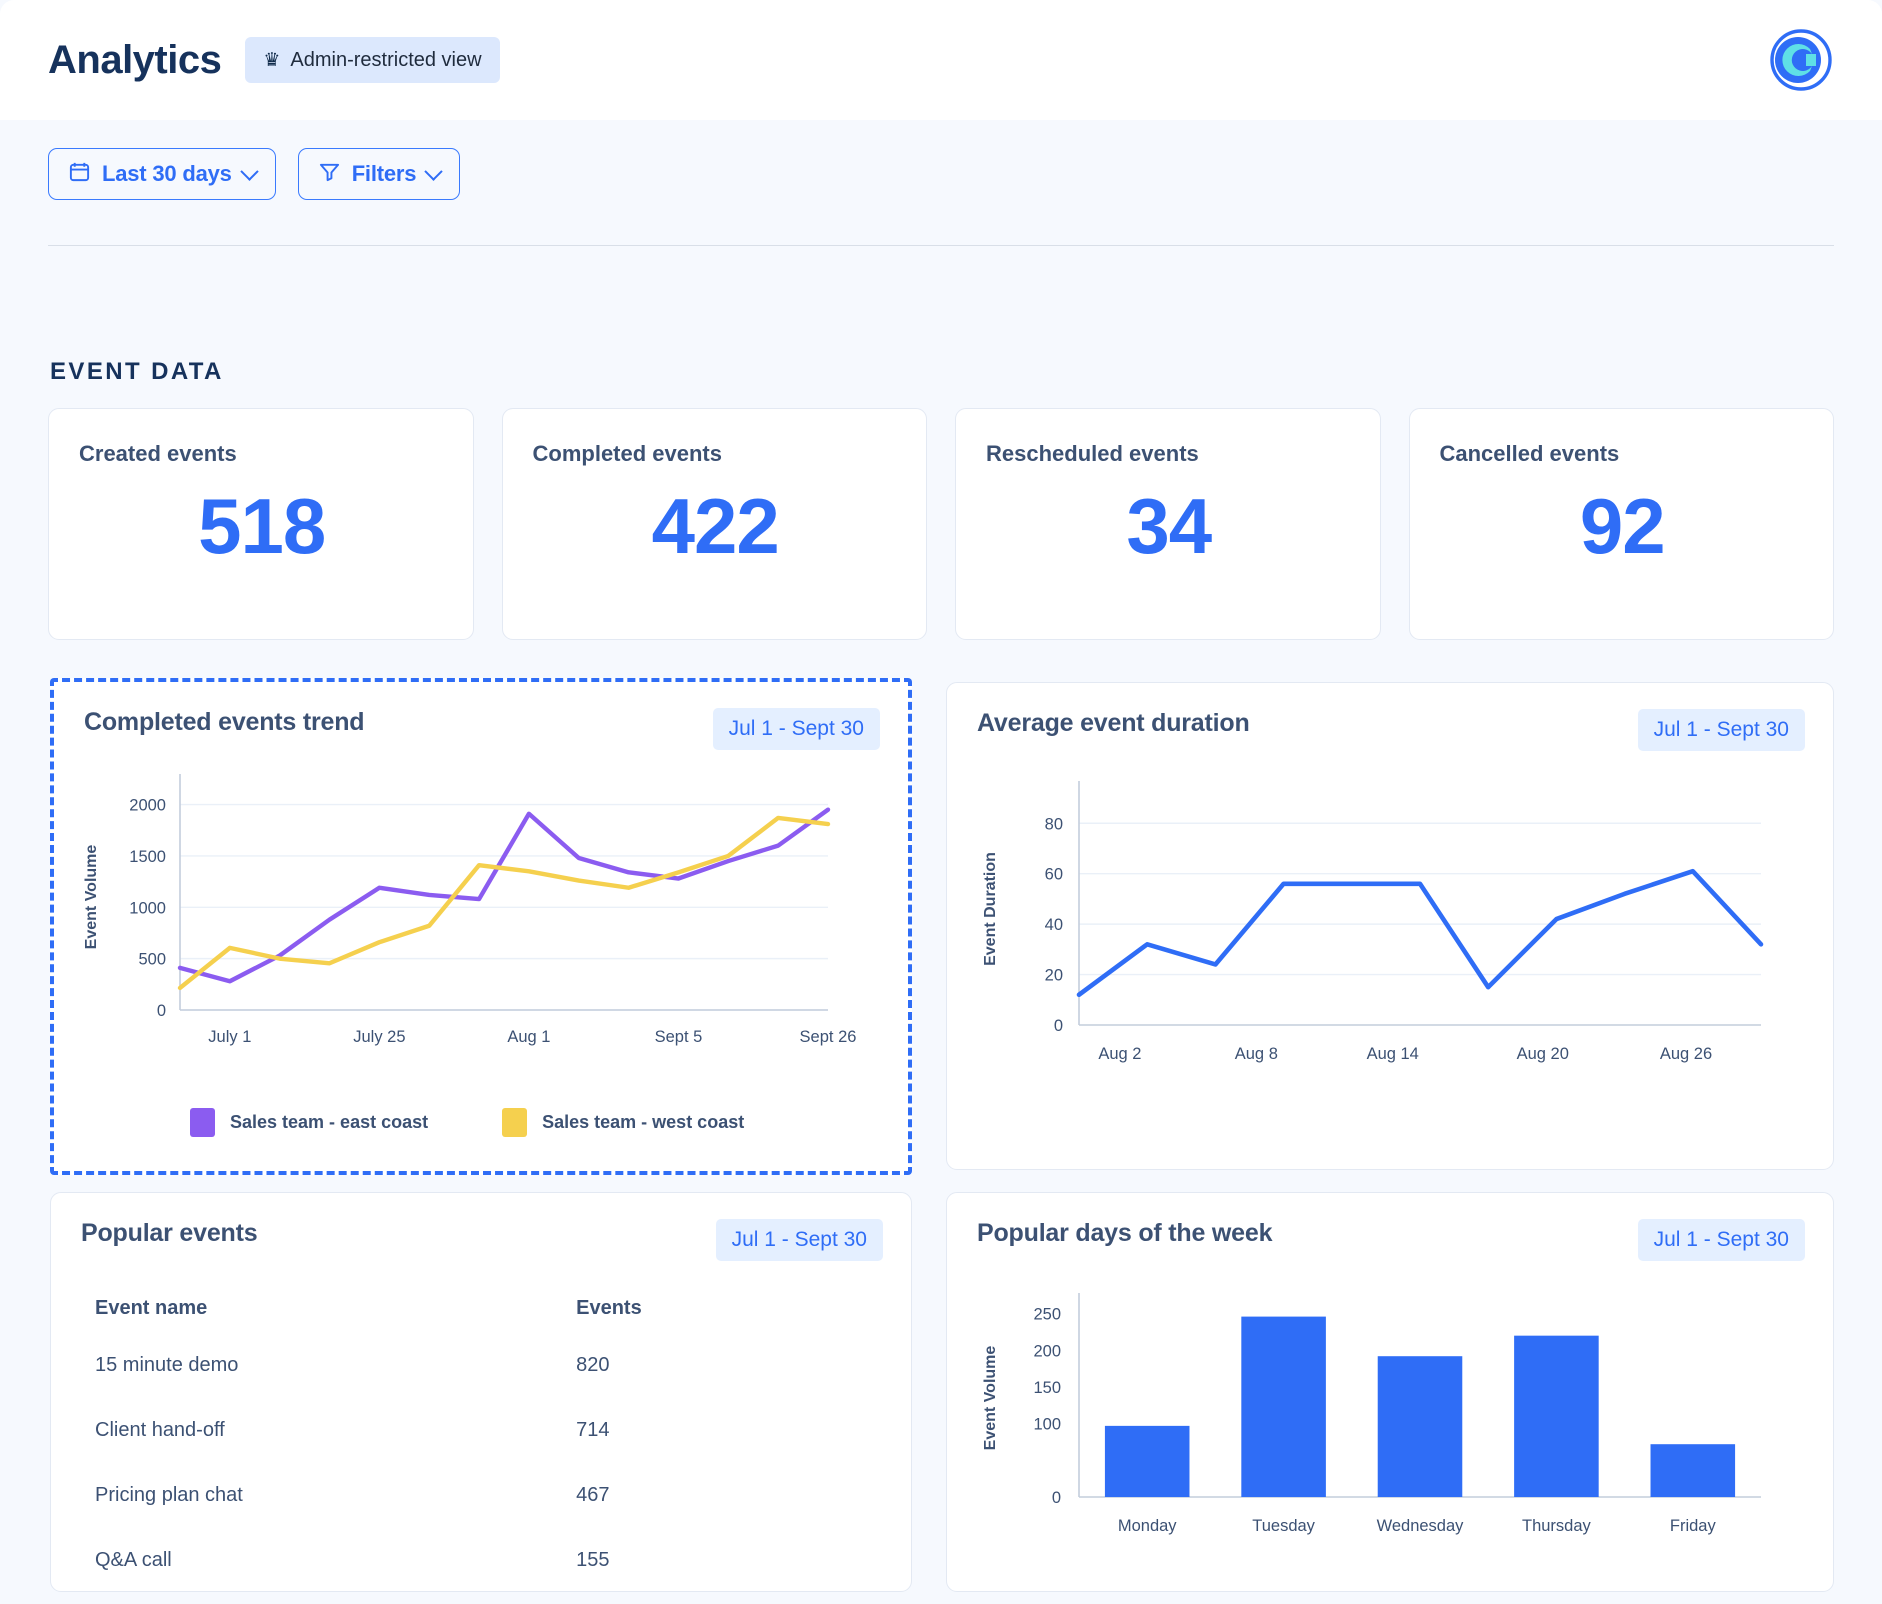  I want to click on kpi-card-rescheduled-events: Rescheduled events 34, so click(1168, 524).